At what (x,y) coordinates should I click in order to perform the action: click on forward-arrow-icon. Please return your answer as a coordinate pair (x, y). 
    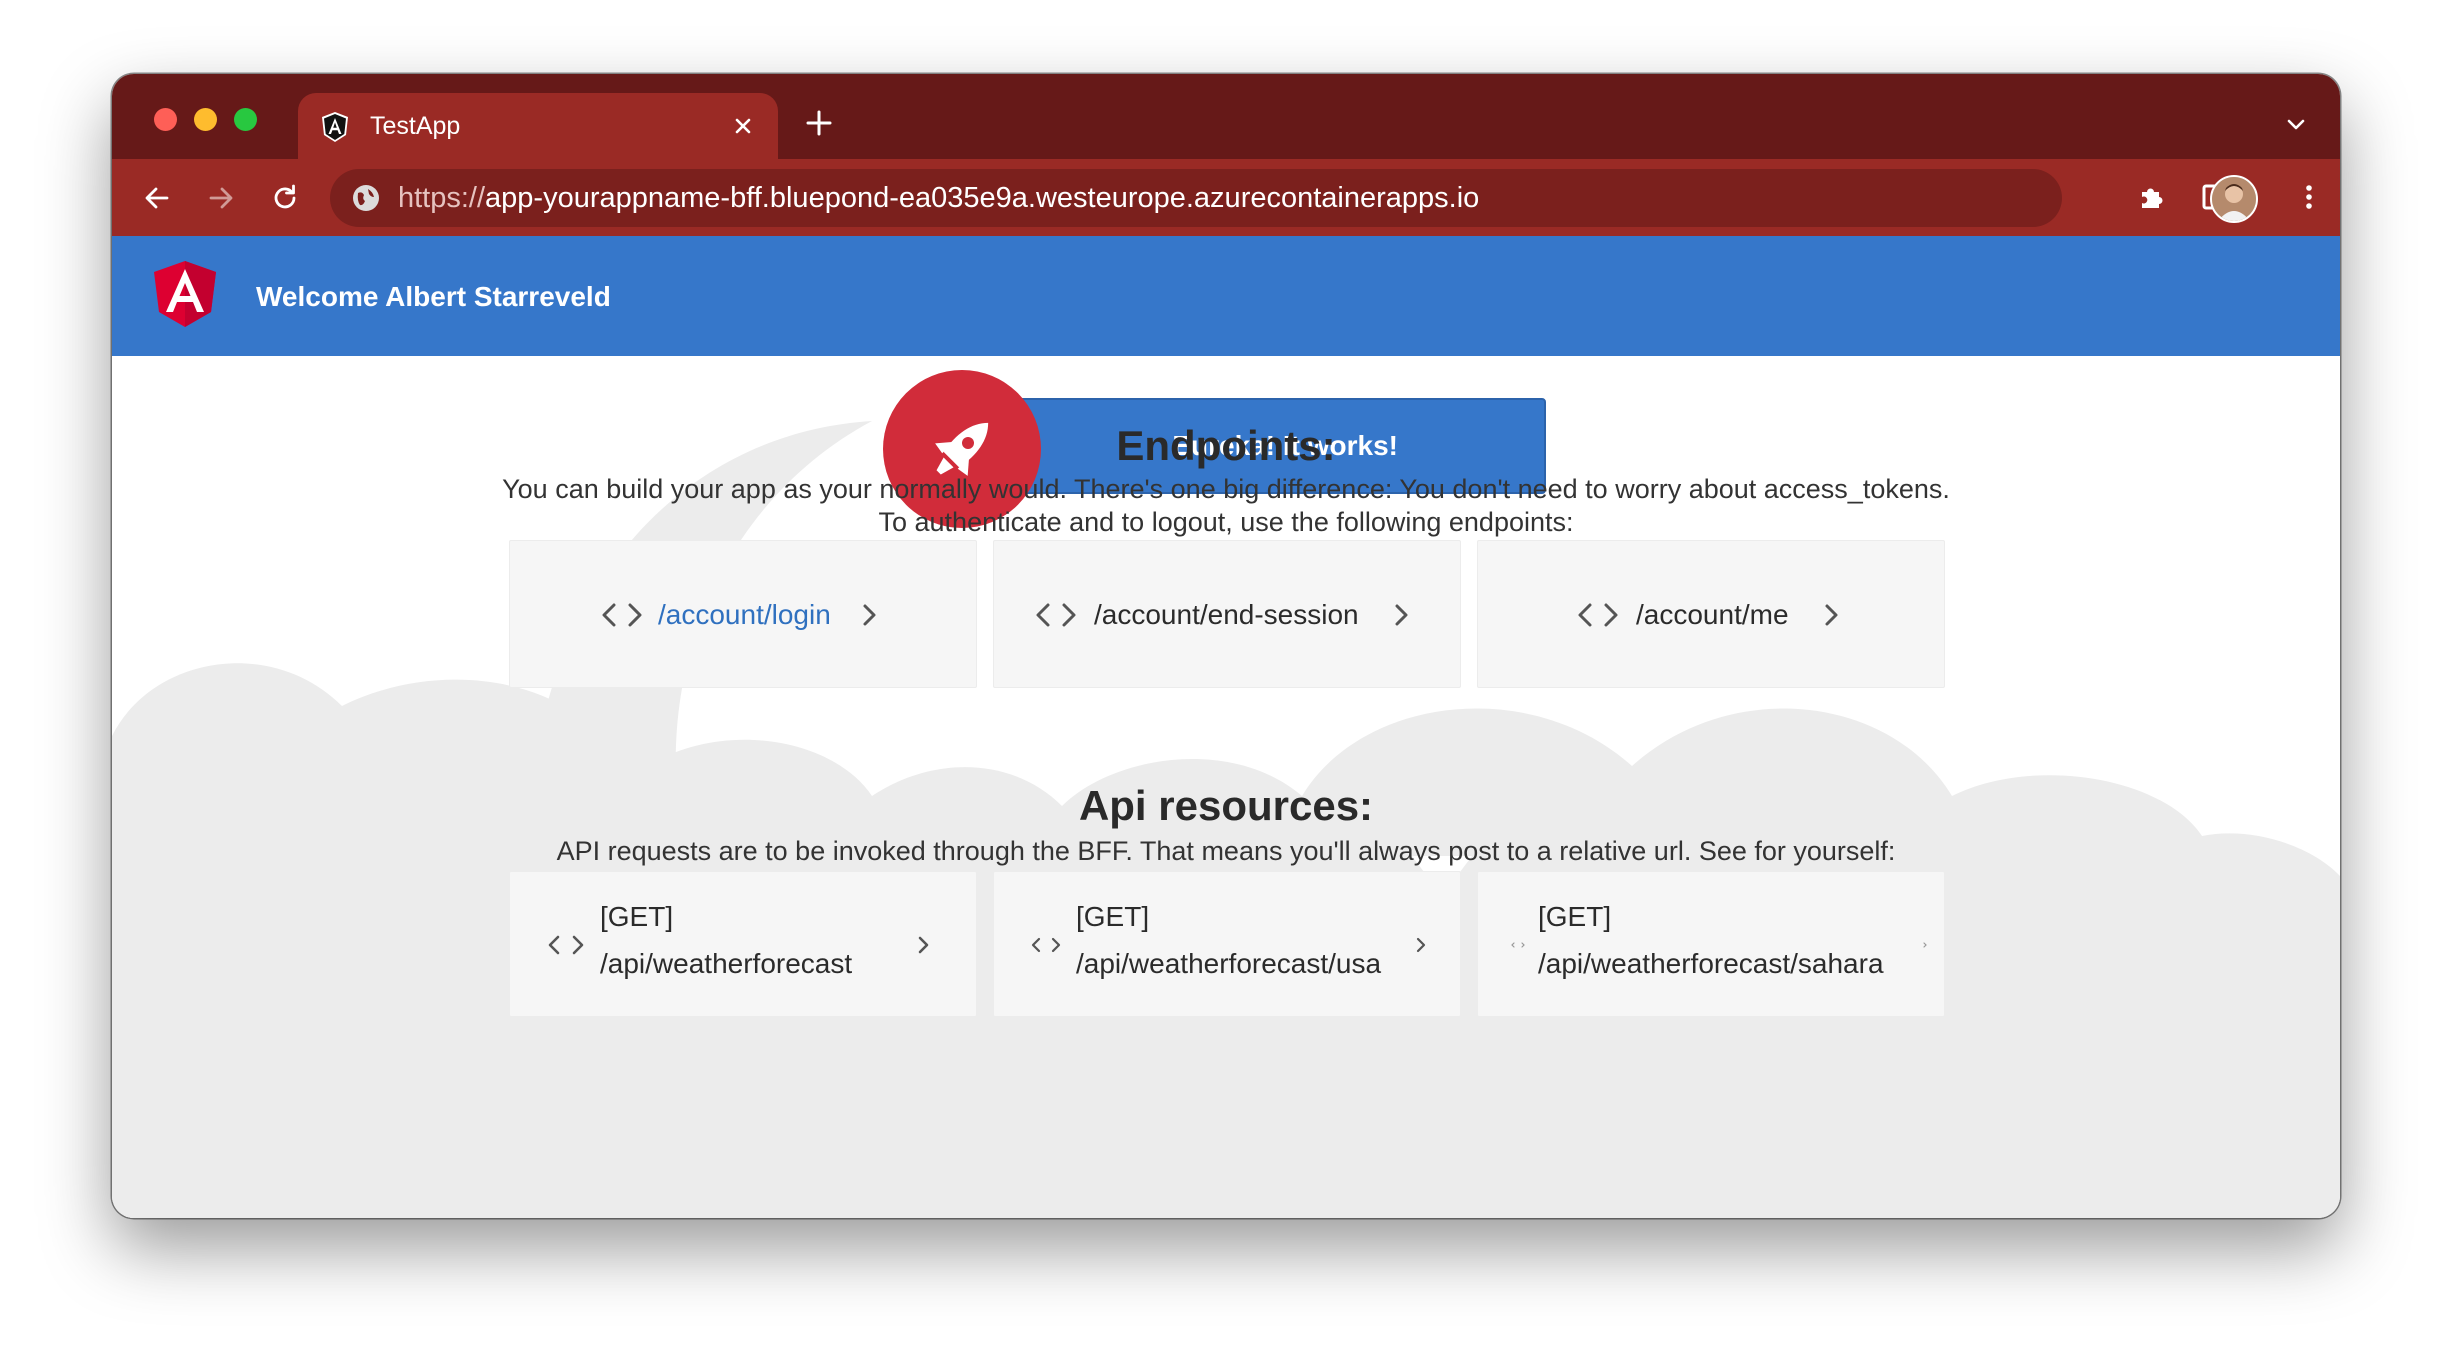
    Looking at the image, I should click on (221, 198).